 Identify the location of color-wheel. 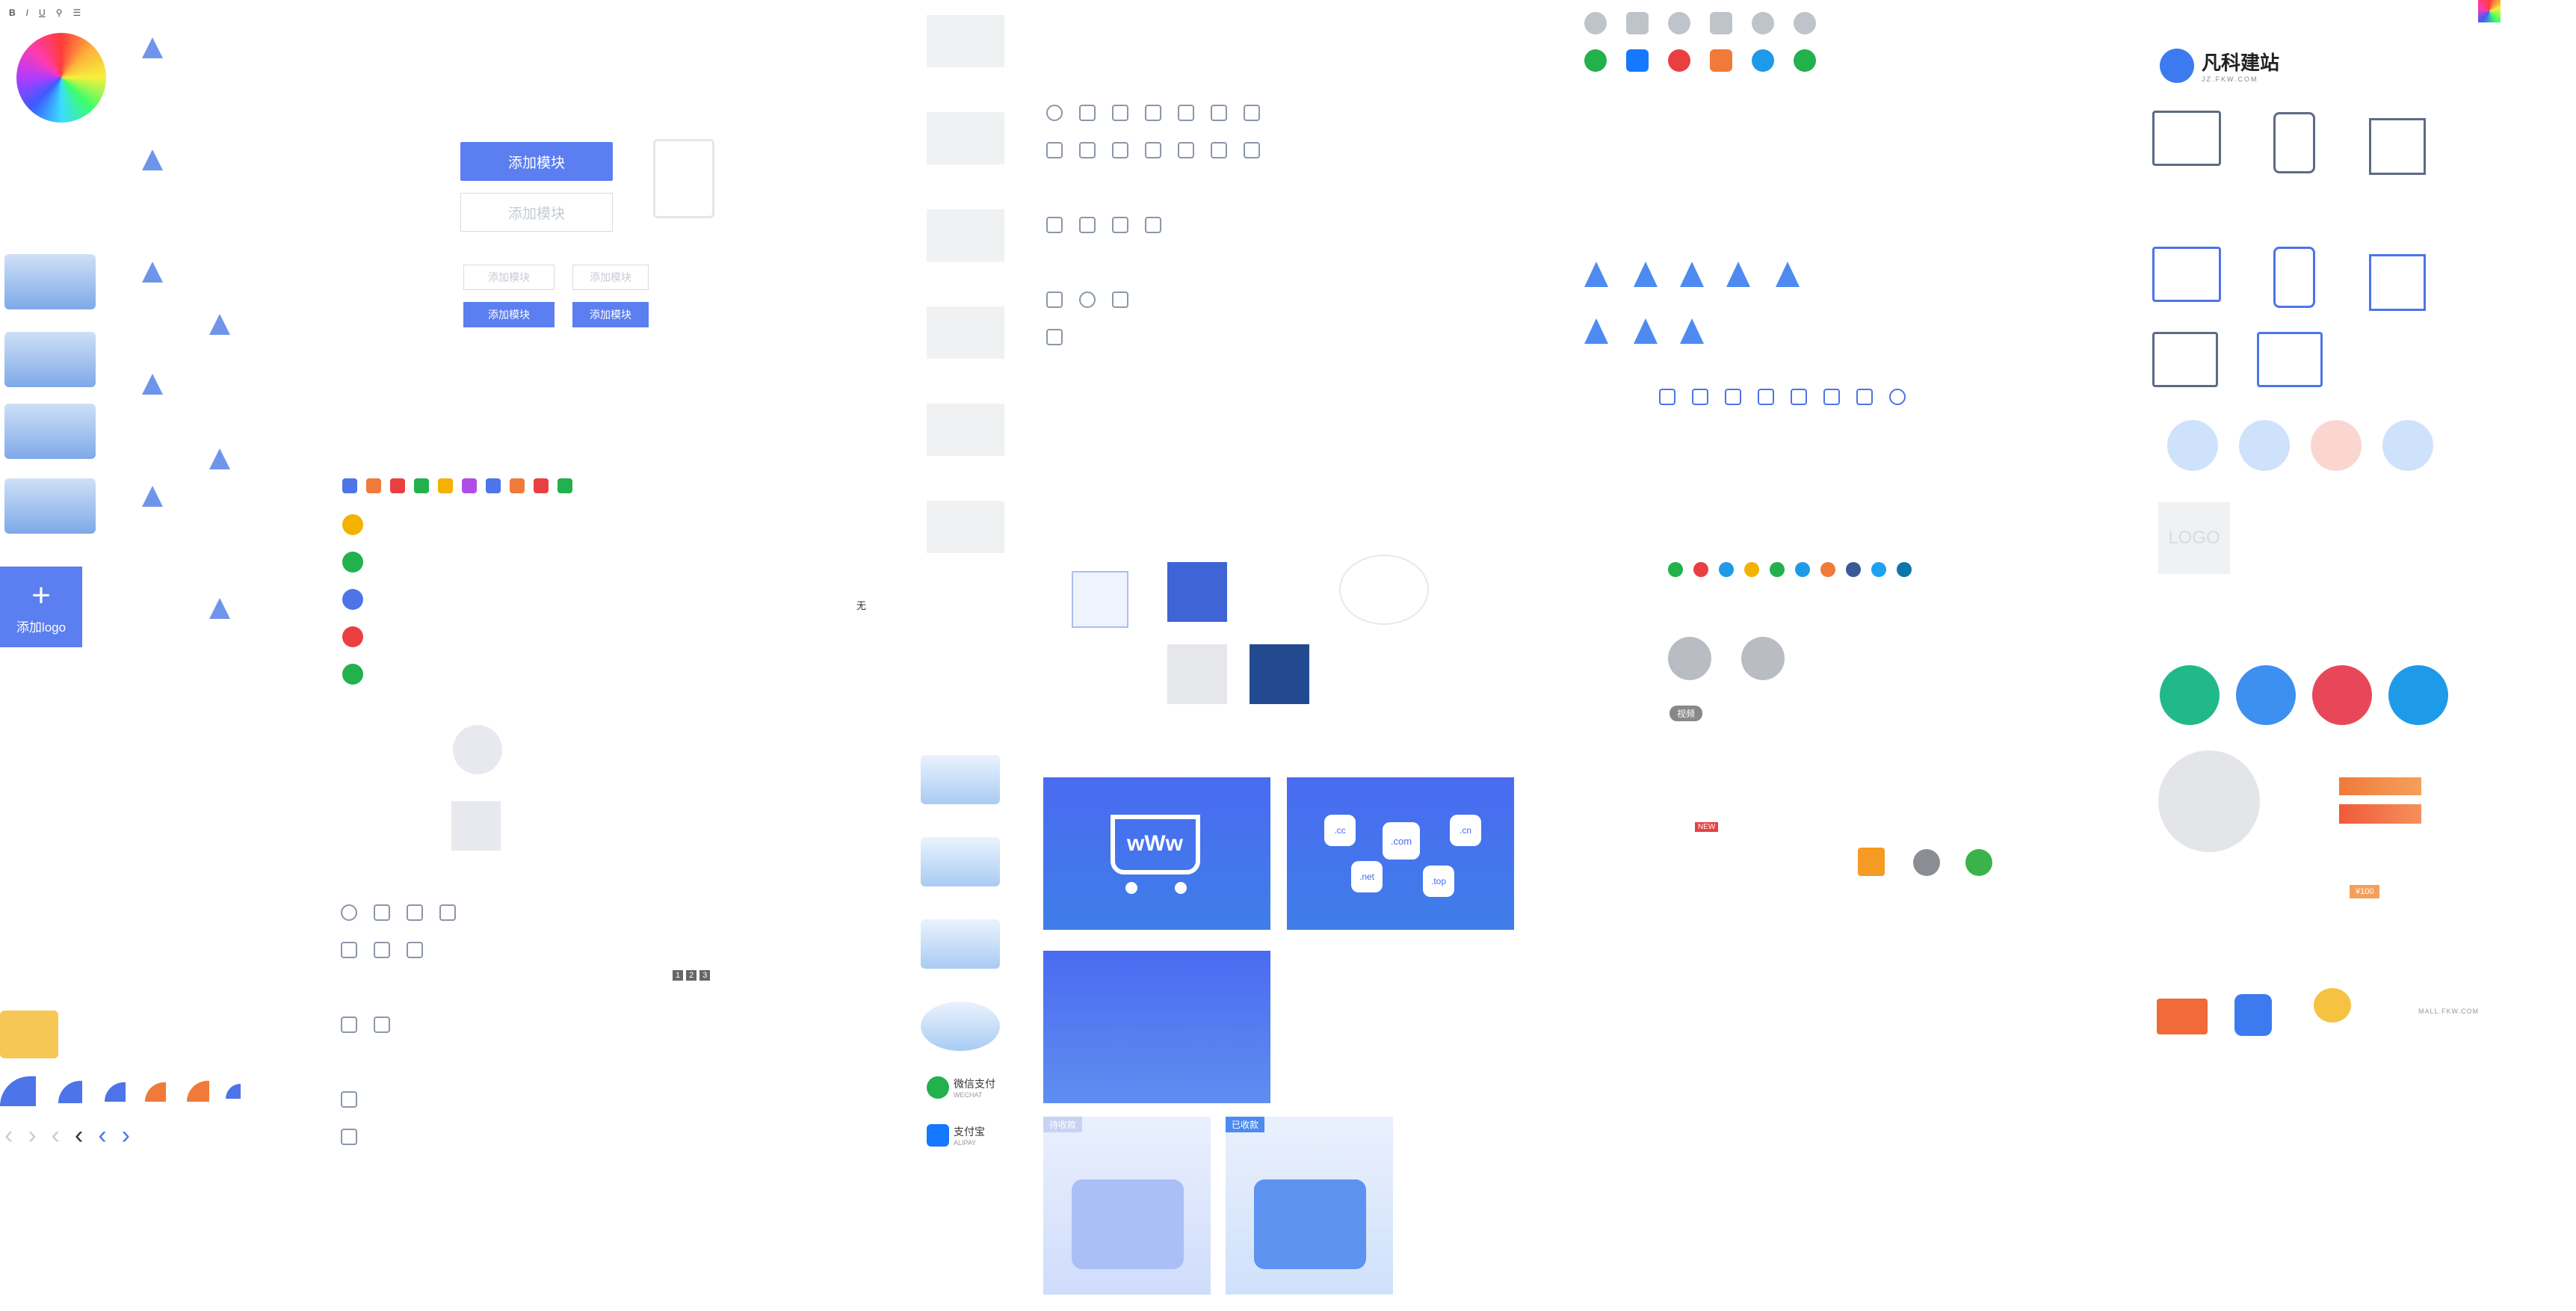
(61, 78).